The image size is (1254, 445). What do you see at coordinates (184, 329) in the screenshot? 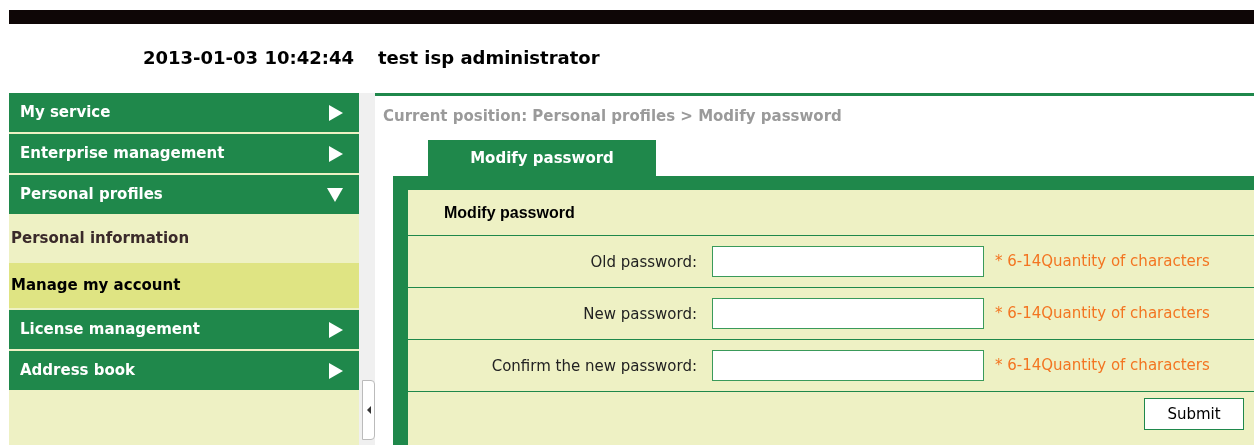
I see `sidebar-menu-item: License management` at bounding box center [184, 329].